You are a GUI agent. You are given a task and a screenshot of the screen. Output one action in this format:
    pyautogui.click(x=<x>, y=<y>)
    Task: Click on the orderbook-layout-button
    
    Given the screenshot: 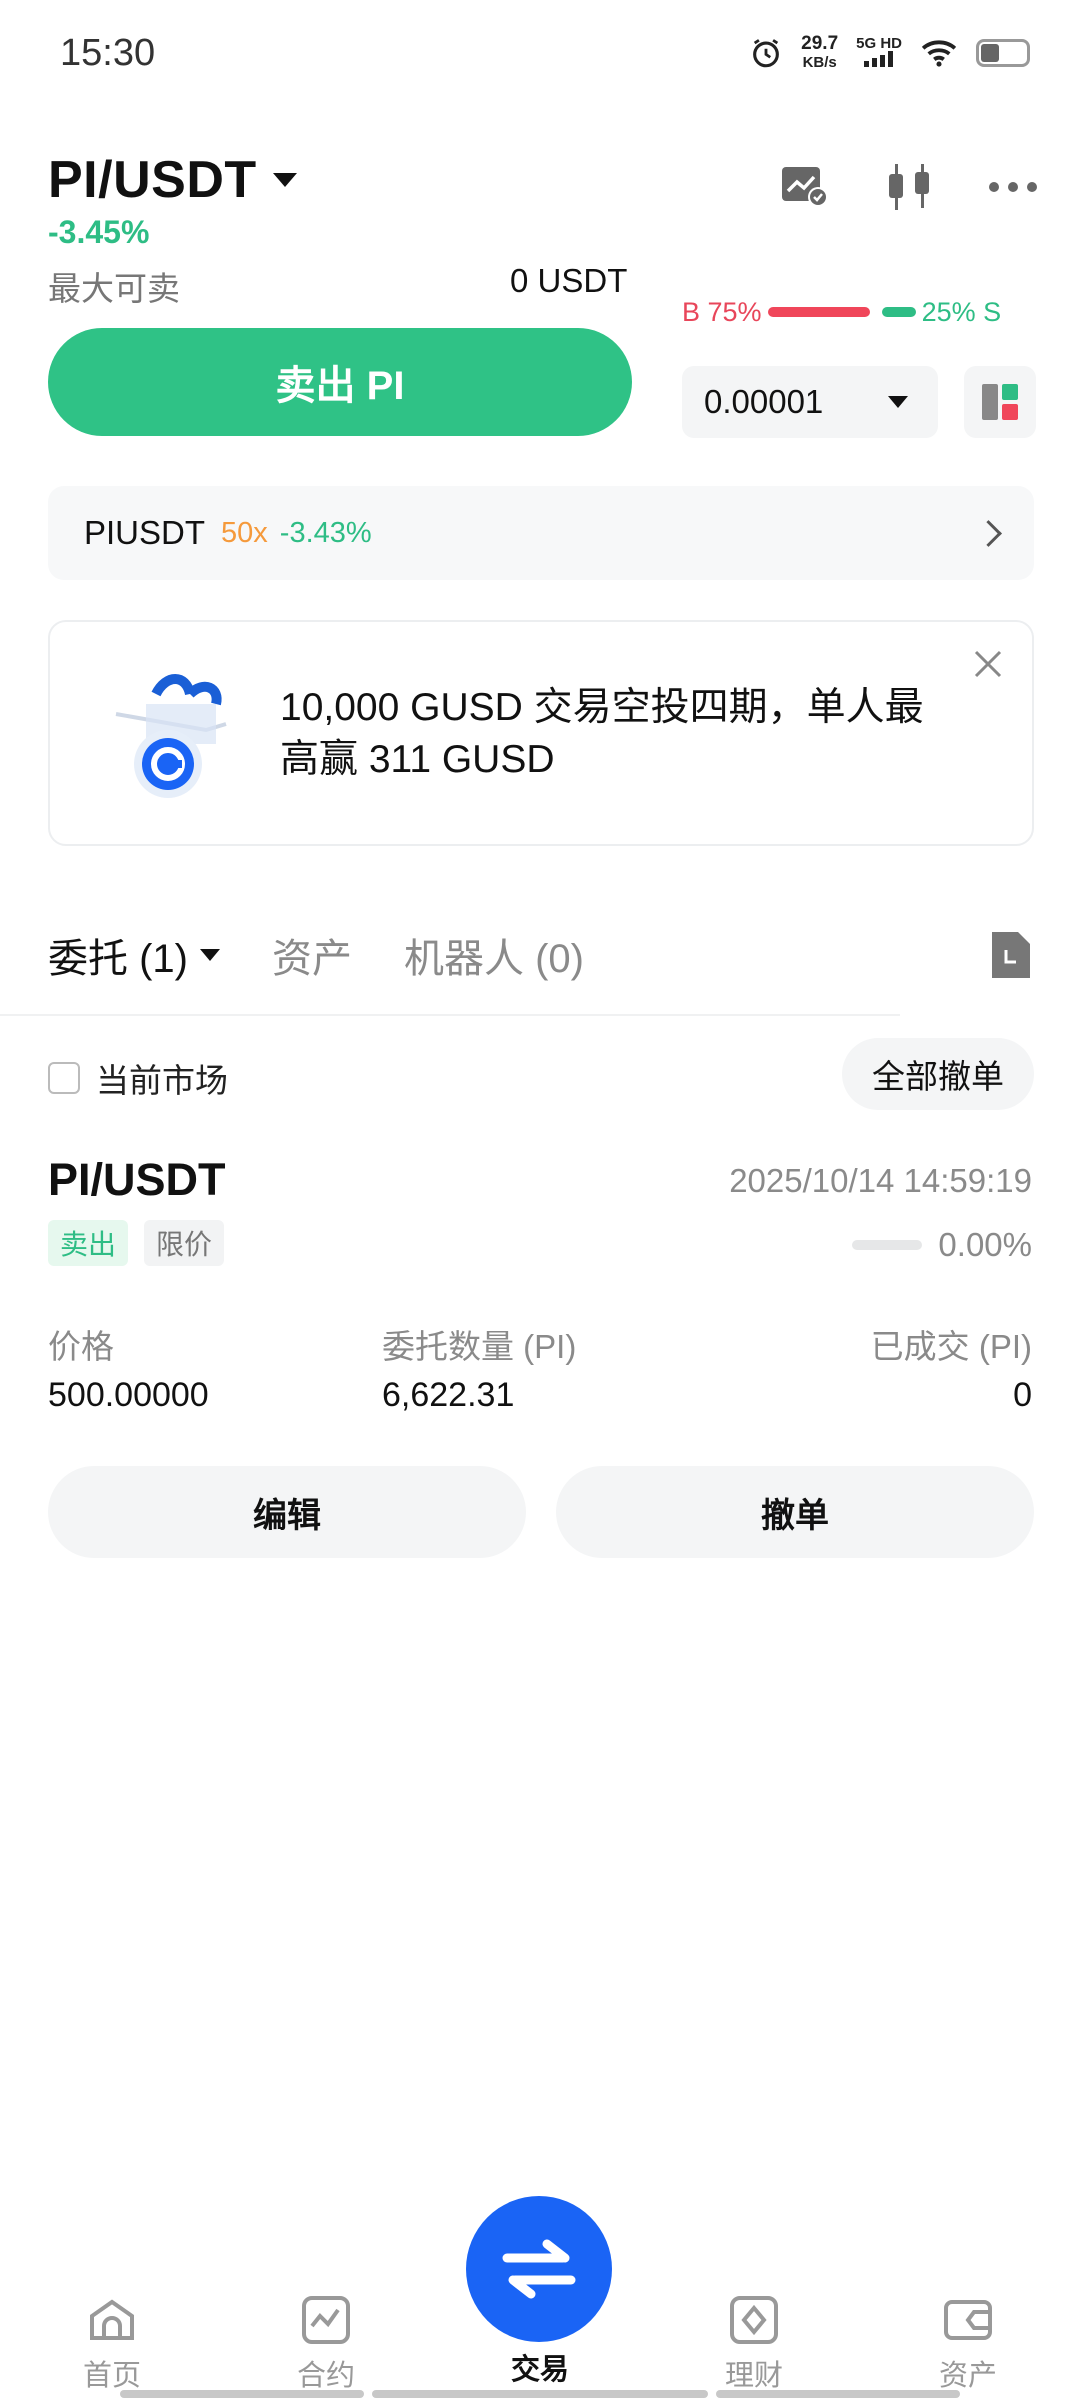 What is the action you would take?
    pyautogui.click(x=1000, y=402)
    